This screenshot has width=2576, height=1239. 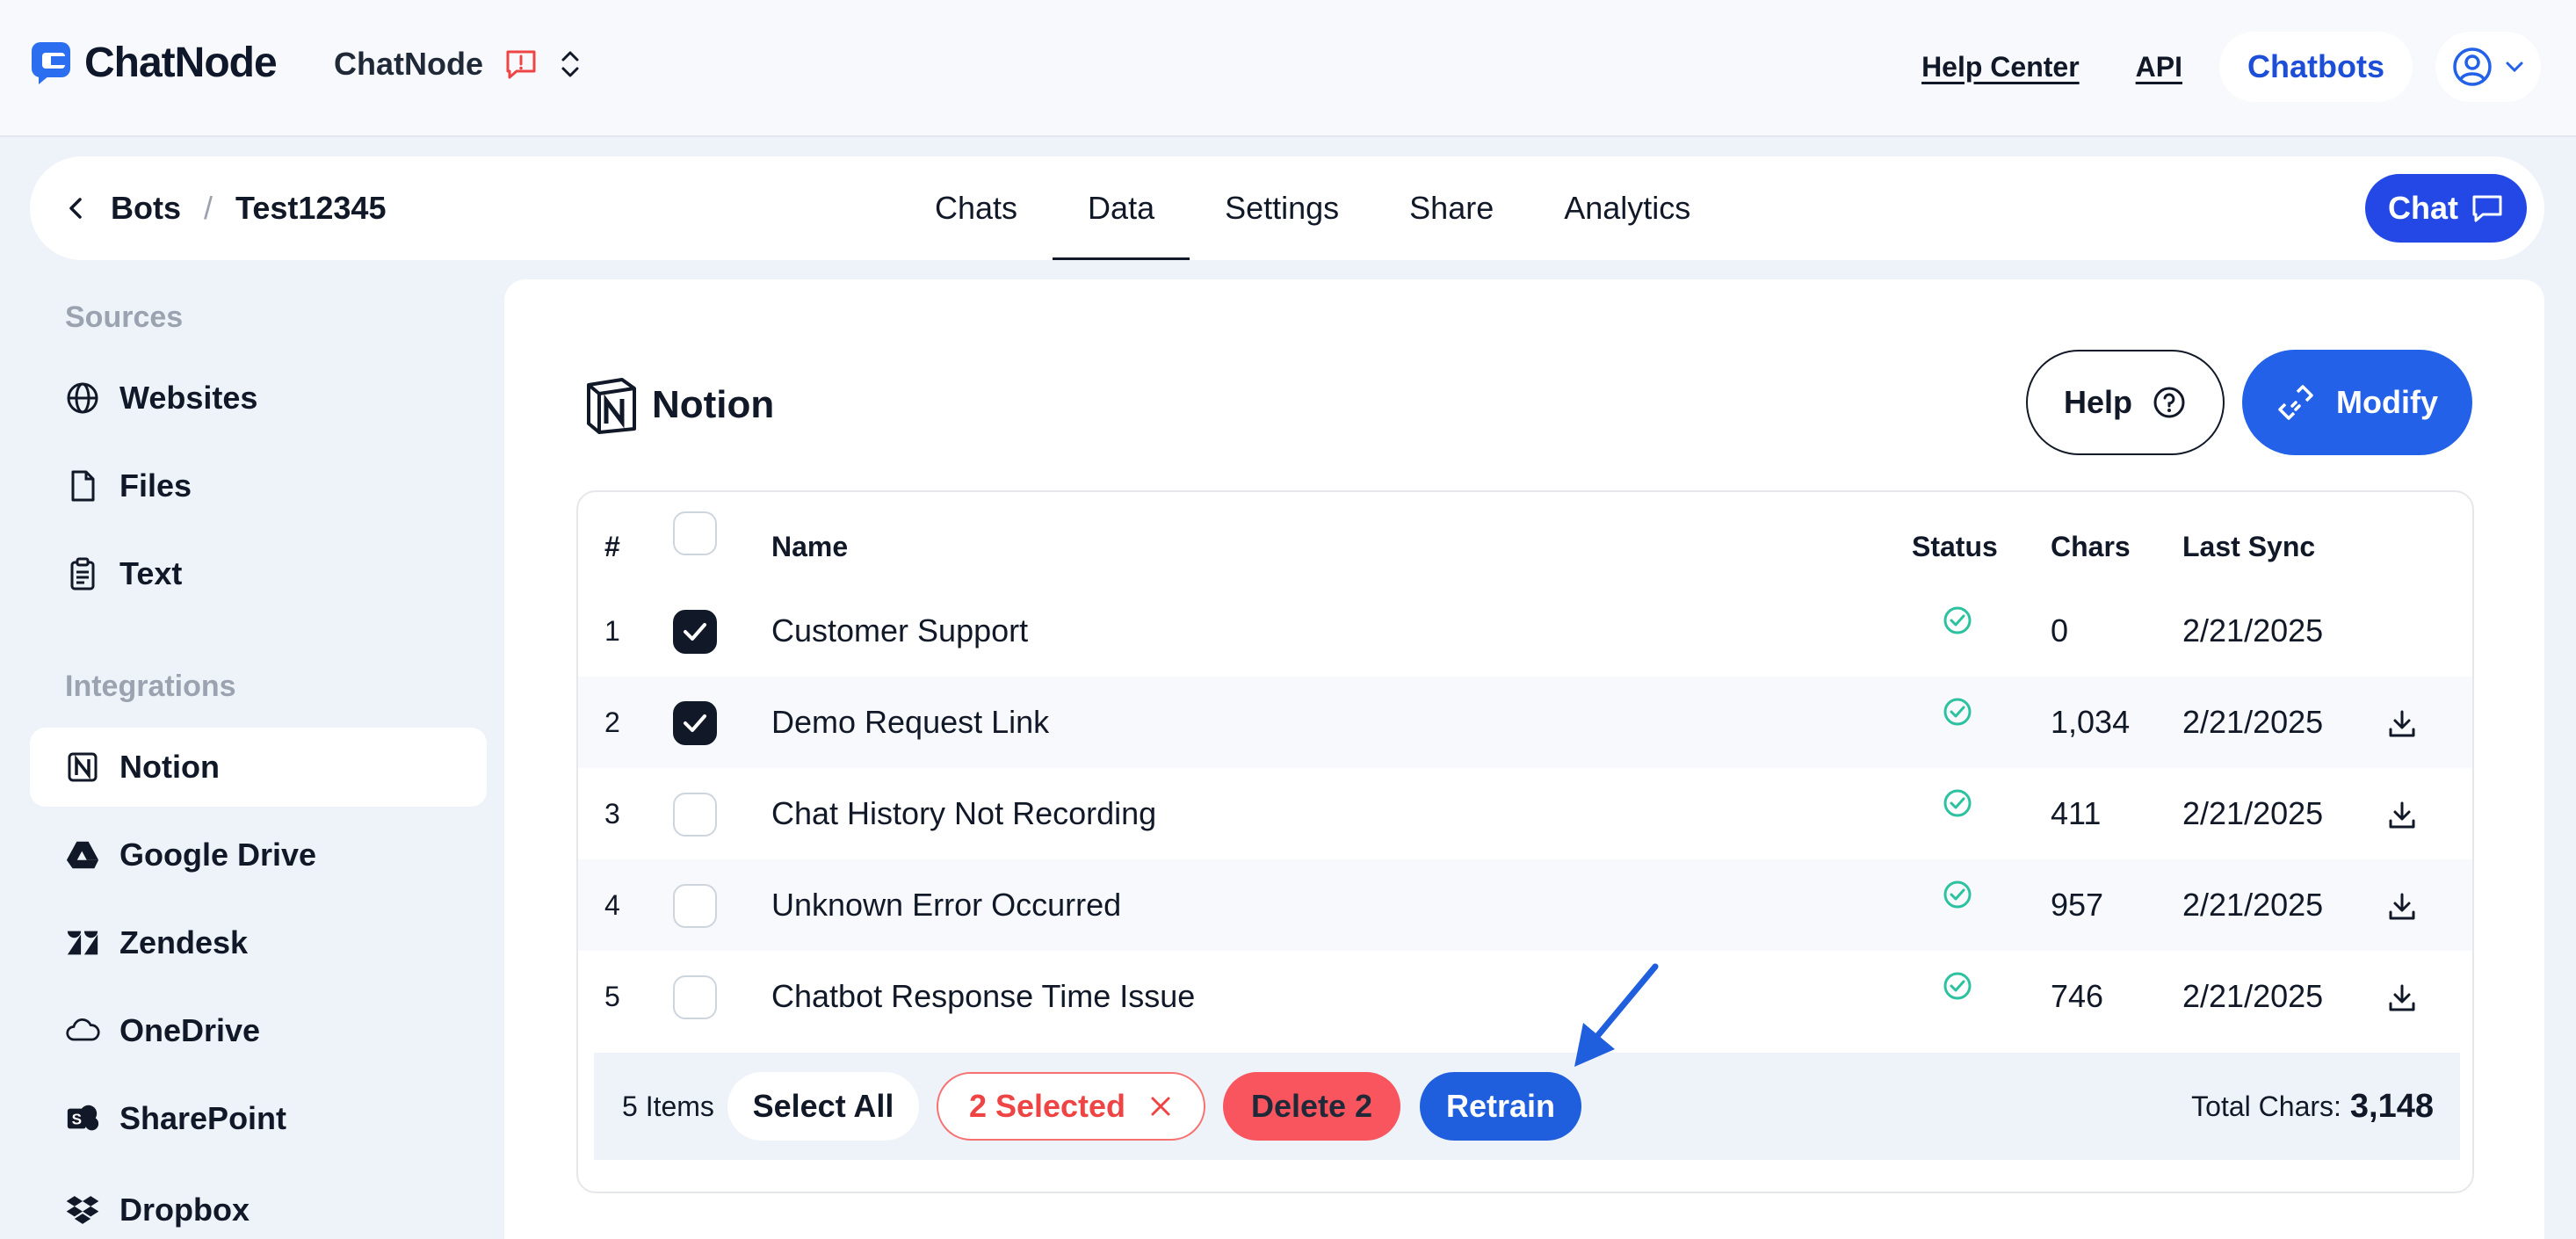 I want to click on top-right-nav: Help Center API Chatbots, so click(x=2231, y=67).